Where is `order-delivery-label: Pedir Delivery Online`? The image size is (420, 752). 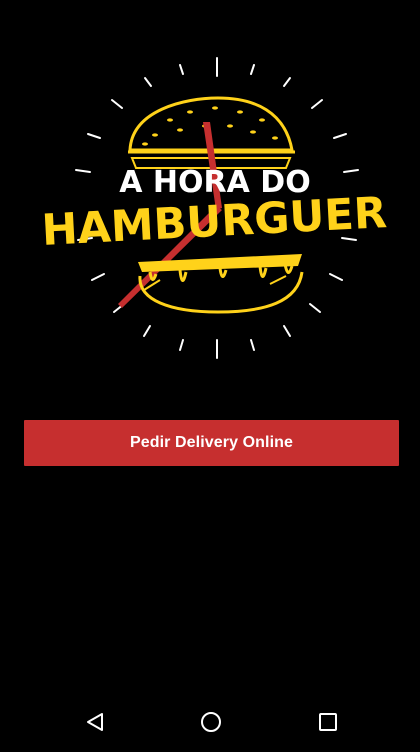
order-delivery-label: Pedir Delivery Online is located at coordinates (211, 442).